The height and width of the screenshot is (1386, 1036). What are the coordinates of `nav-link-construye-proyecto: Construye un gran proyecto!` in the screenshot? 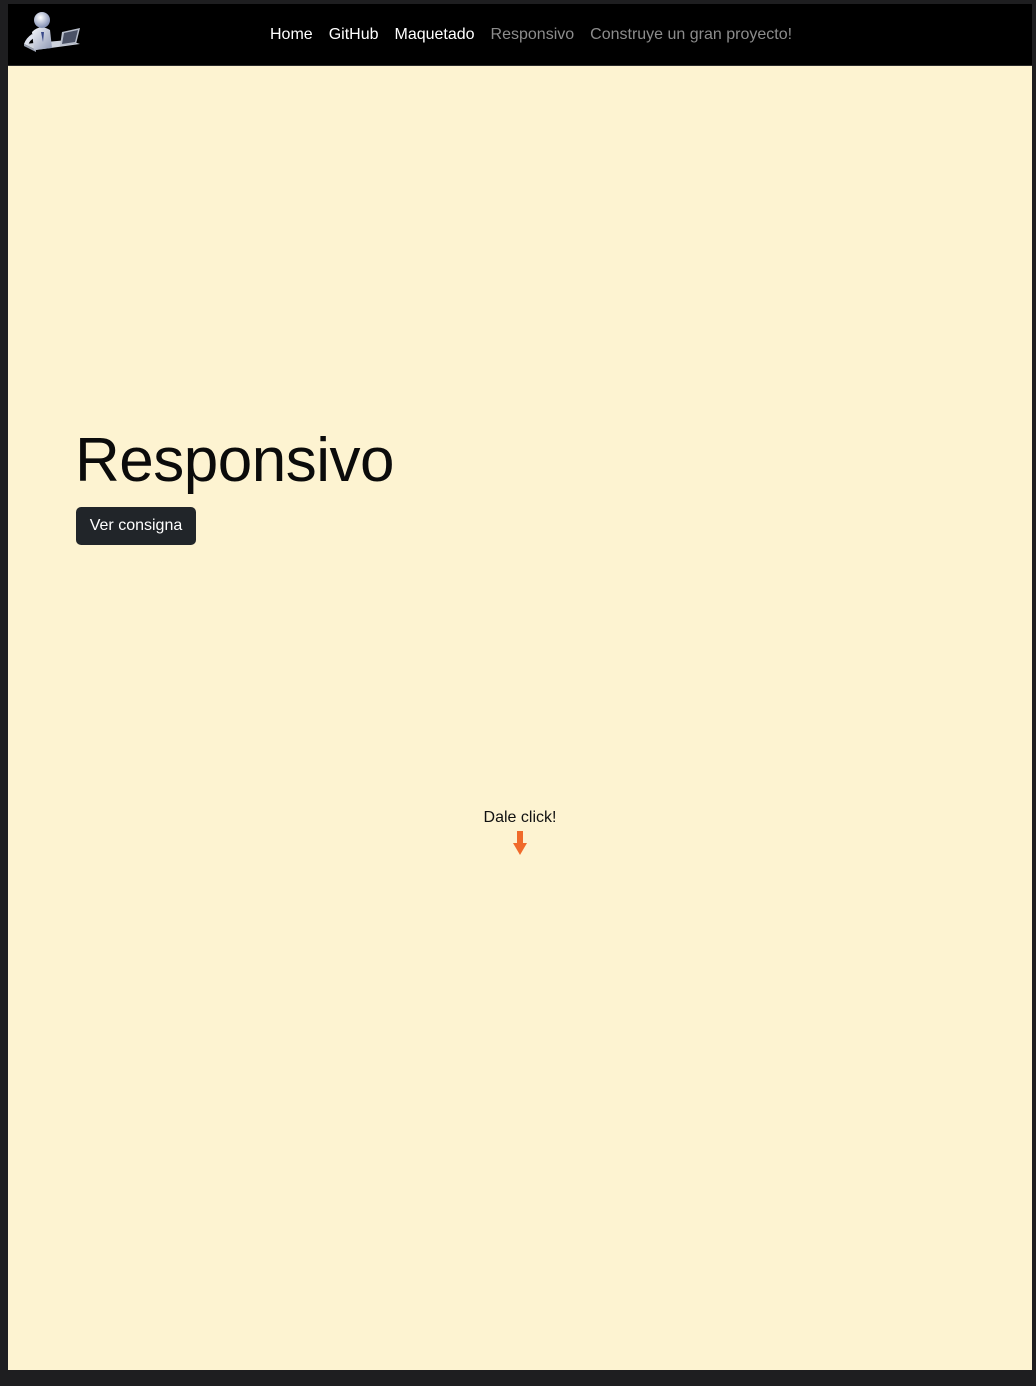 It's located at (691, 35).